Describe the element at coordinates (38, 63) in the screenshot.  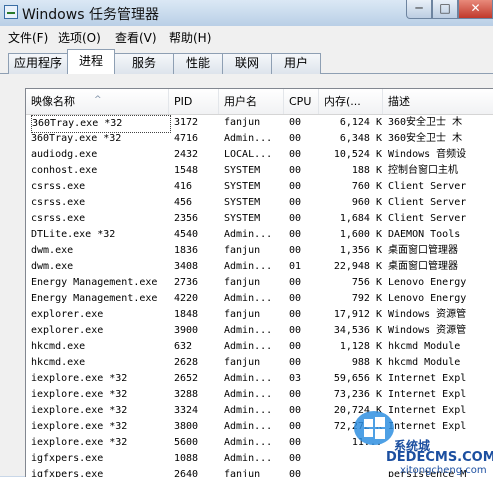
I see `tab-applications: 应用程序` at that location.